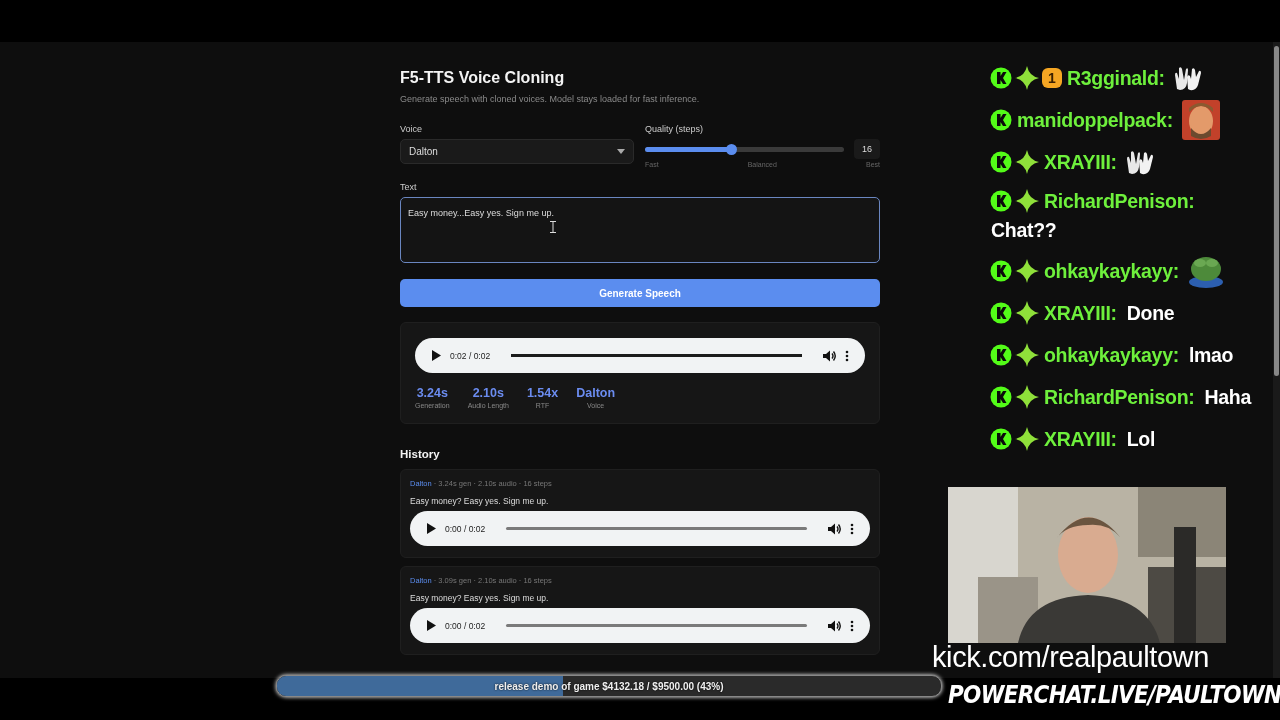  I want to click on emote-icon, so click(1200, 120).